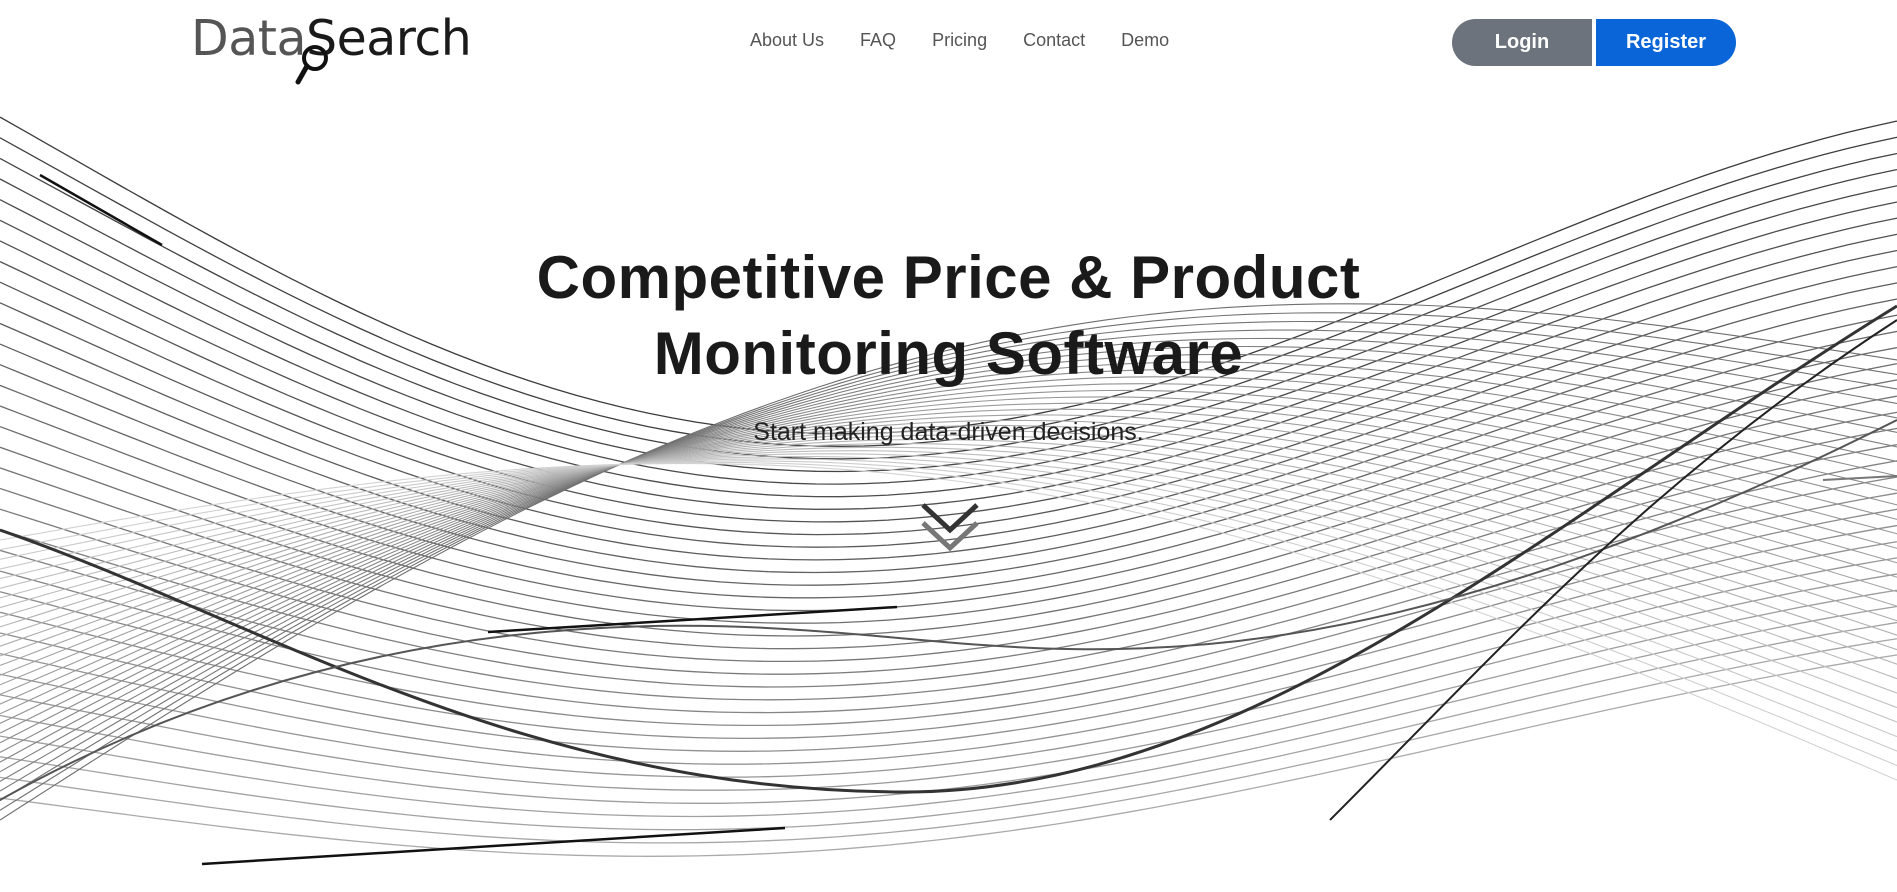 The width and height of the screenshot is (1897, 892). Describe the element at coordinates (1054, 42) in the screenshot. I see `nav-link-contact: Contact` at that location.